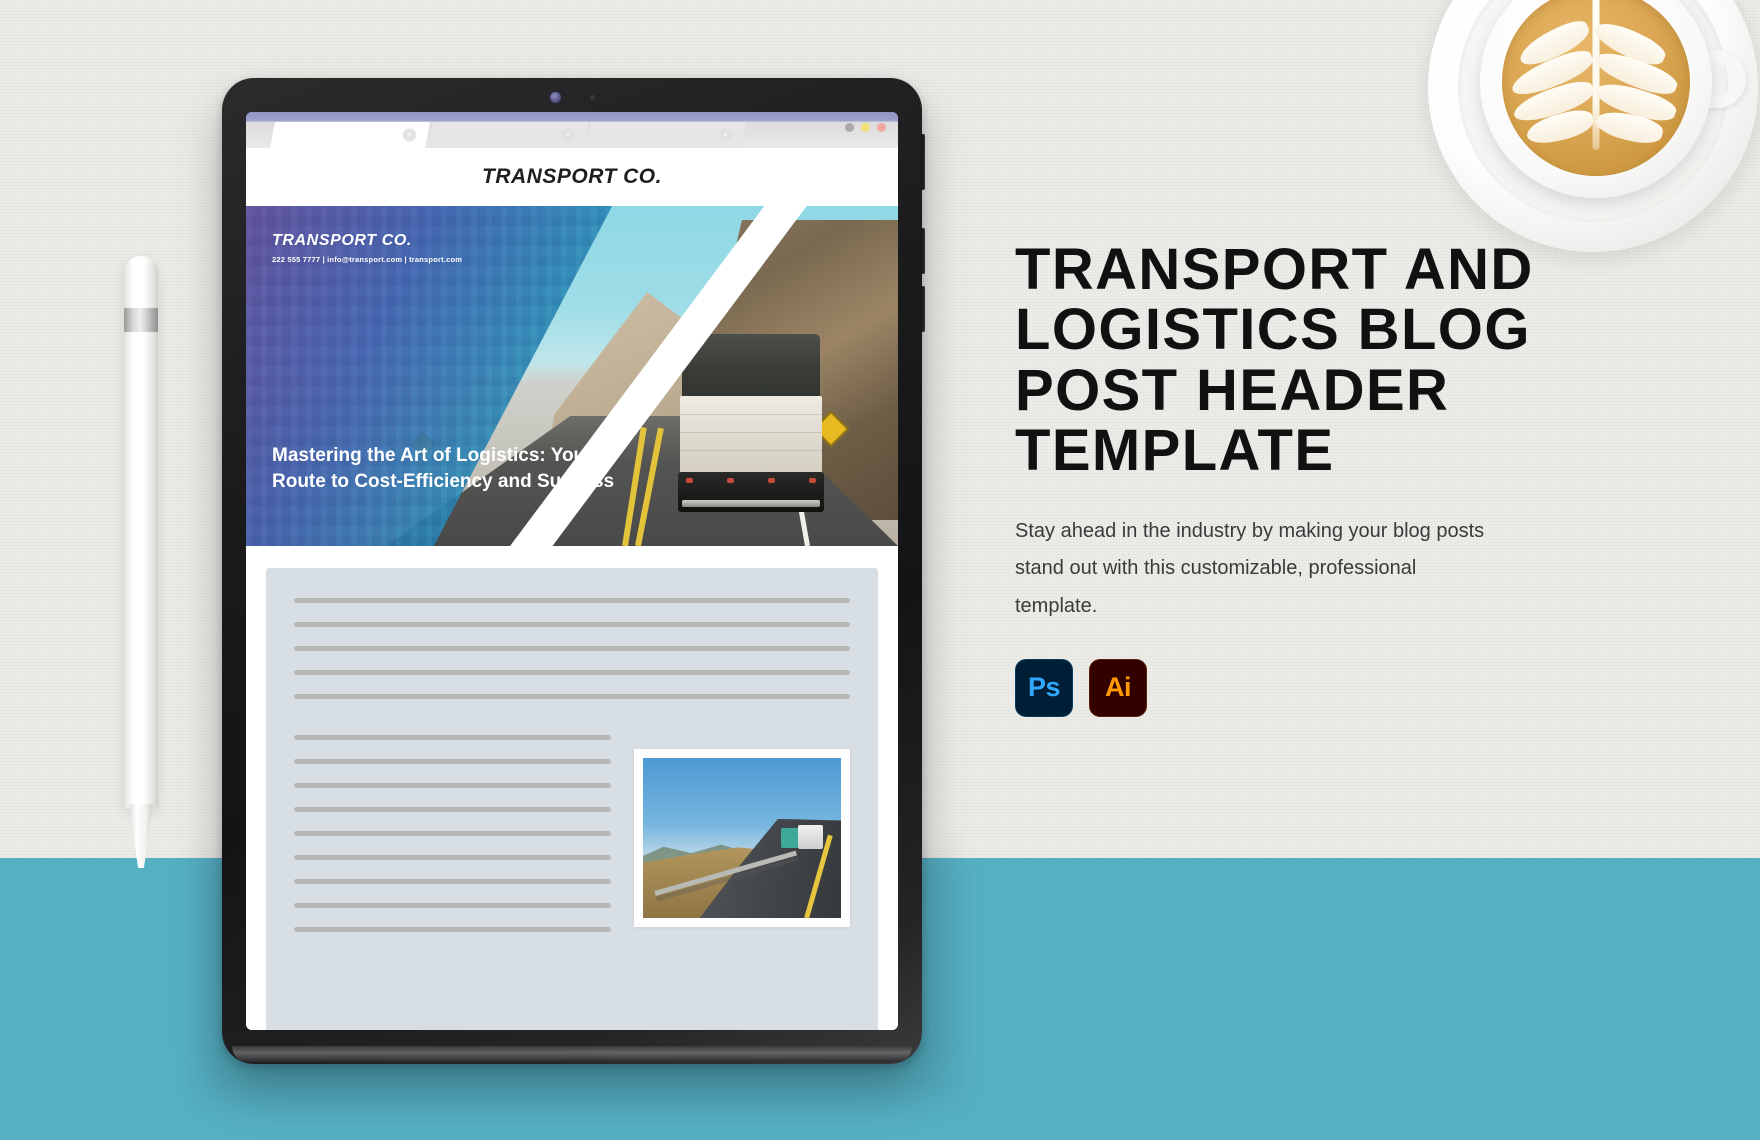  Describe the element at coordinates (592, 97) in the screenshot. I see `ambient-sensor-icon` at that location.